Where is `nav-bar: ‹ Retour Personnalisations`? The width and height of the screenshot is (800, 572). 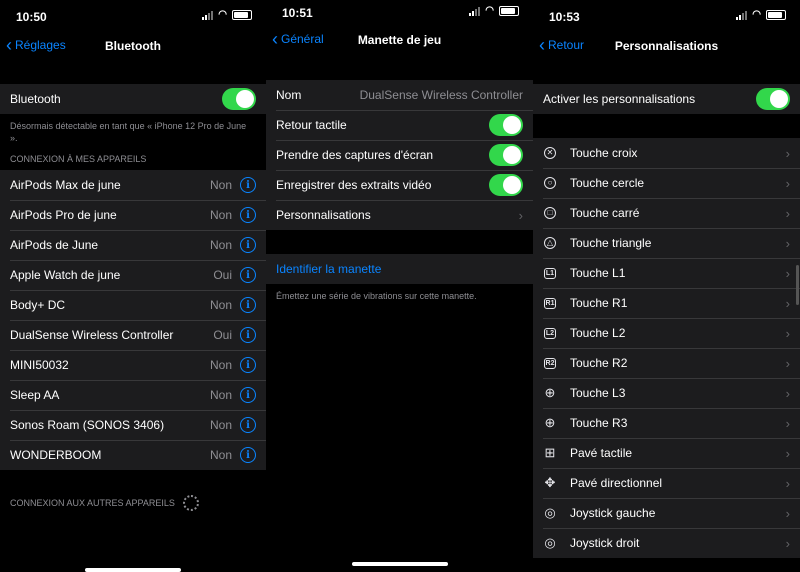 nav-bar: ‹ Retour Personnalisations is located at coordinates (666, 47).